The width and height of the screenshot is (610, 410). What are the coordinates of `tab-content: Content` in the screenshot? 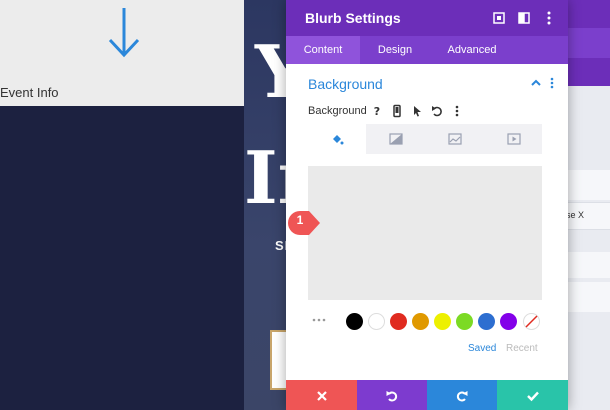 It's located at (323, 50).